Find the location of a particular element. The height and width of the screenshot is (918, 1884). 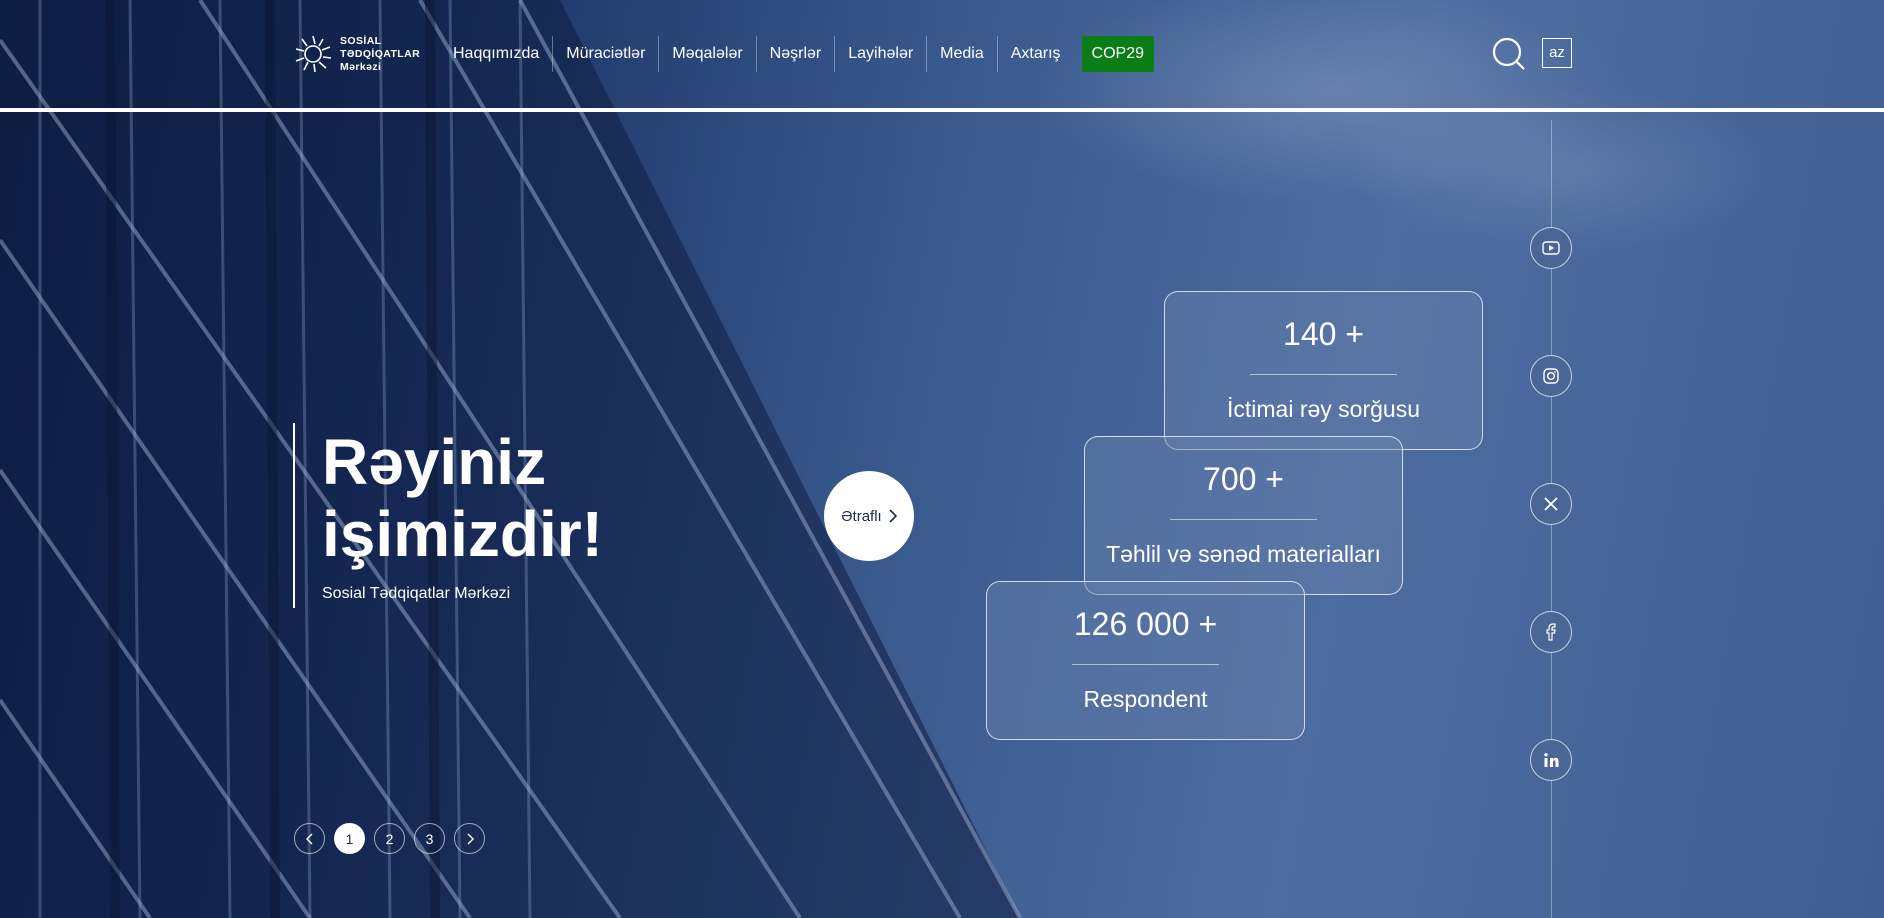

stat-value: 126 000 + is located at coordinates (1145, 624).